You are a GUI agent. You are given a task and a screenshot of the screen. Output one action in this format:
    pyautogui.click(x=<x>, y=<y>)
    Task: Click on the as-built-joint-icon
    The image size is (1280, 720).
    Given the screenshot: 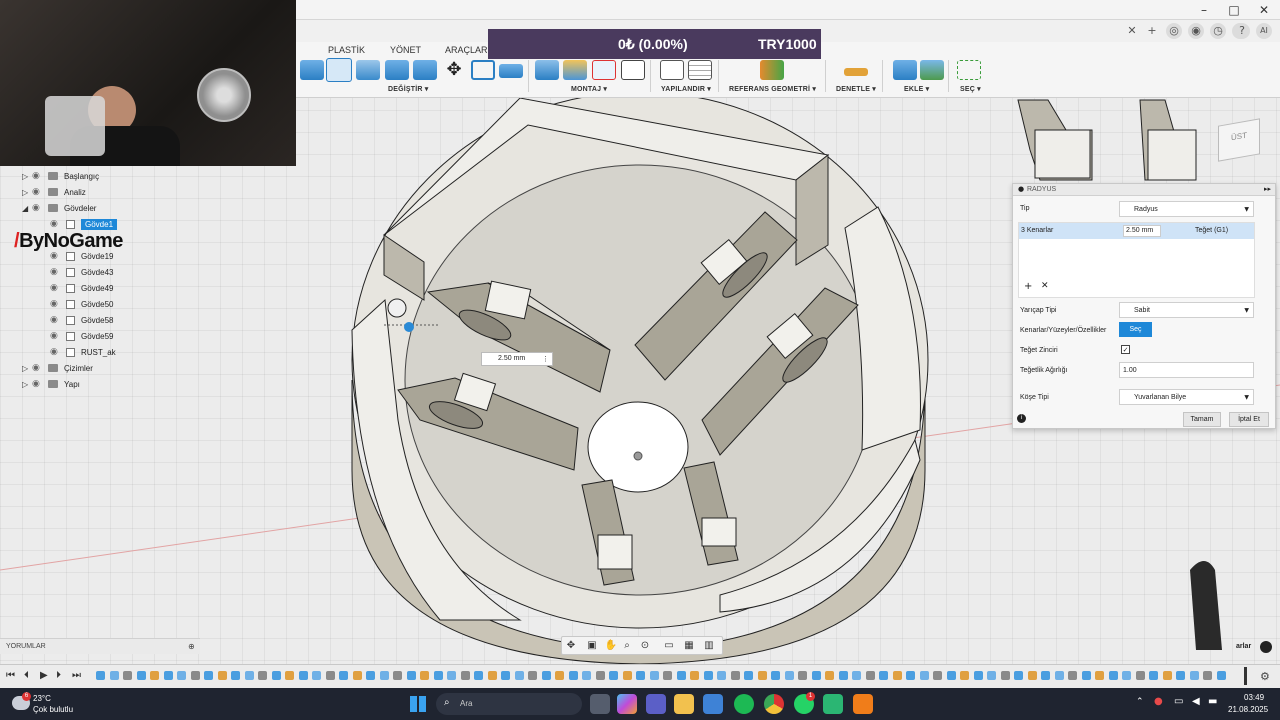 What is the action you would take?
    pyautogui.click(x=575, y=70)
    